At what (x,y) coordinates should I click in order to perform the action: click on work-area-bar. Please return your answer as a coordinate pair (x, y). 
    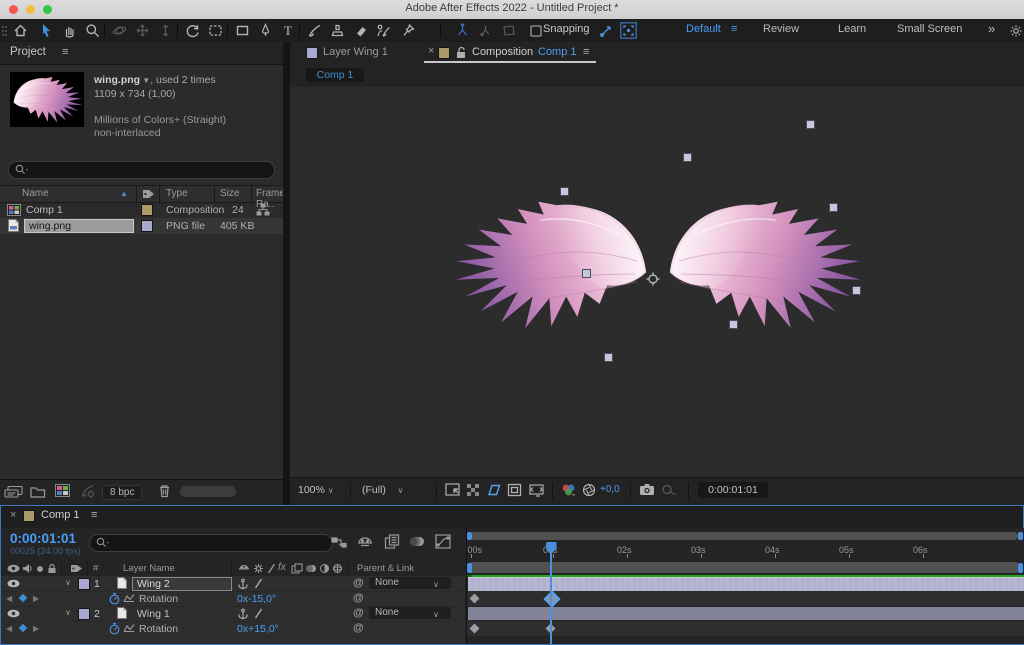
    Looking at the image, I should click on (744, 567).